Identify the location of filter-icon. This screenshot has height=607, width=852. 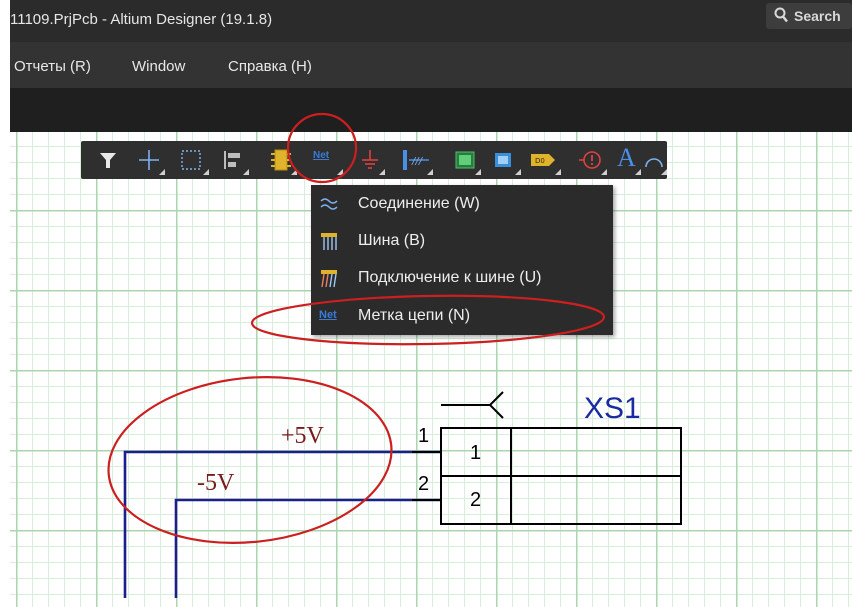
(108, 160).